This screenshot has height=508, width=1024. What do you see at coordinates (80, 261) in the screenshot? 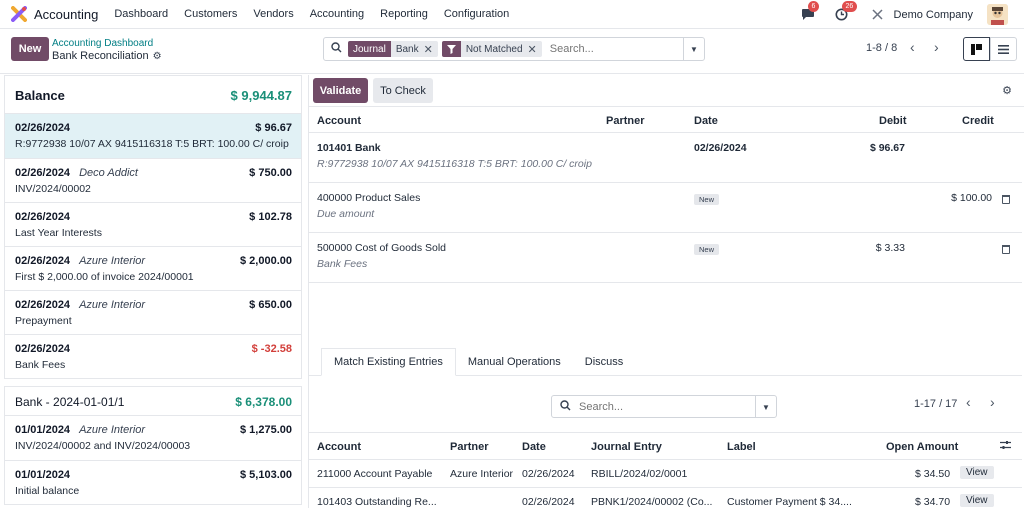
I see `line-date: 02/26/2024 Azure Interior` at bounding box center [80, 261].